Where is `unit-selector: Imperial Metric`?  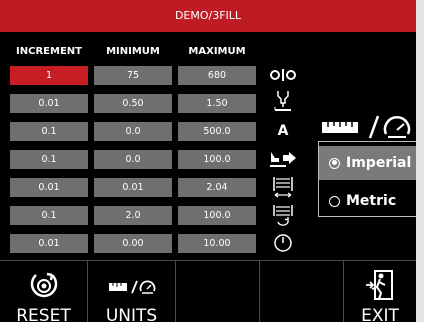 unit-selector: Imperial Metric is located at coordinates (367, 179).